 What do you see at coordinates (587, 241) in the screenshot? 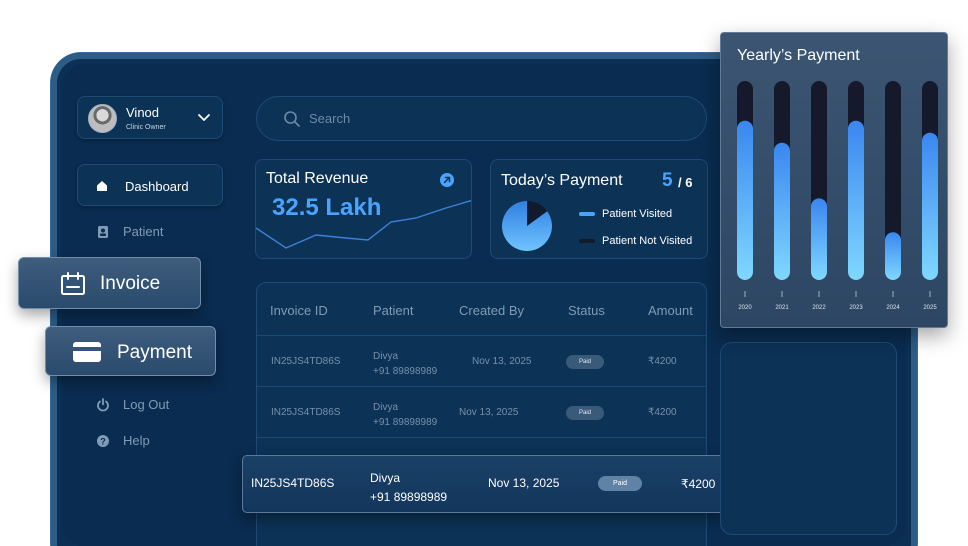
I see `legend-swatch-not-visited` at bounding box center [587, 241].